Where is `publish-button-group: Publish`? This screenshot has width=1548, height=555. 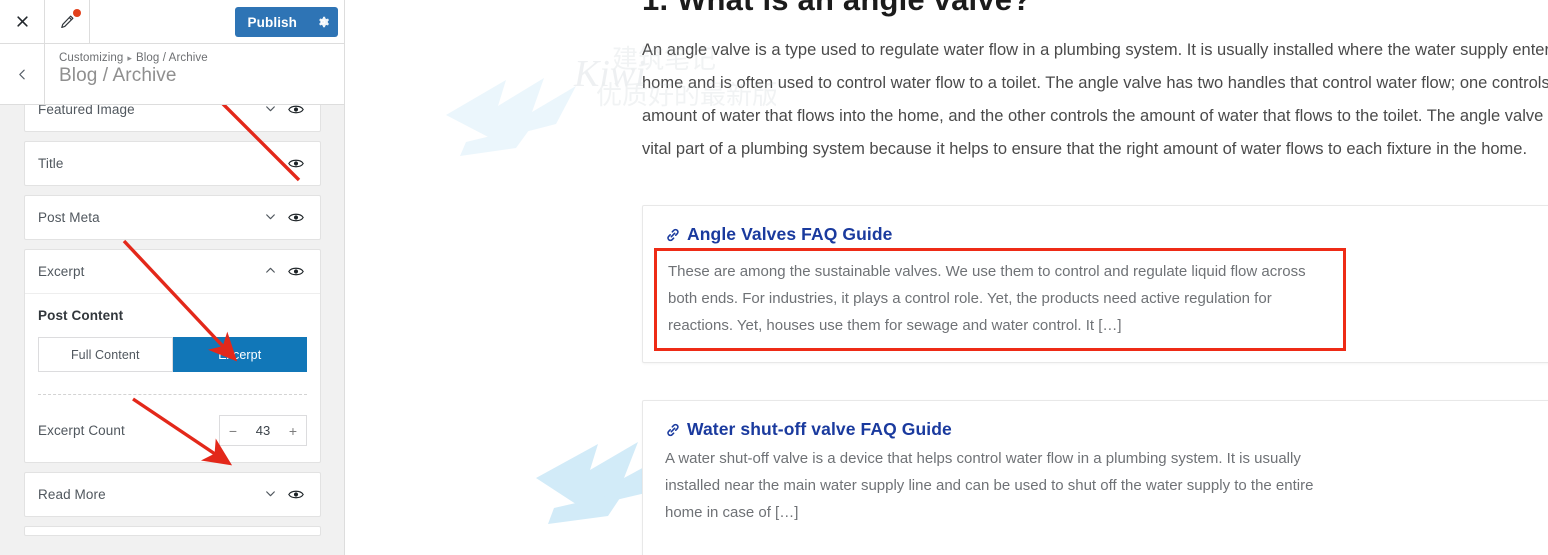 publish-button-group: Publish is located at coordinates (286, 22).